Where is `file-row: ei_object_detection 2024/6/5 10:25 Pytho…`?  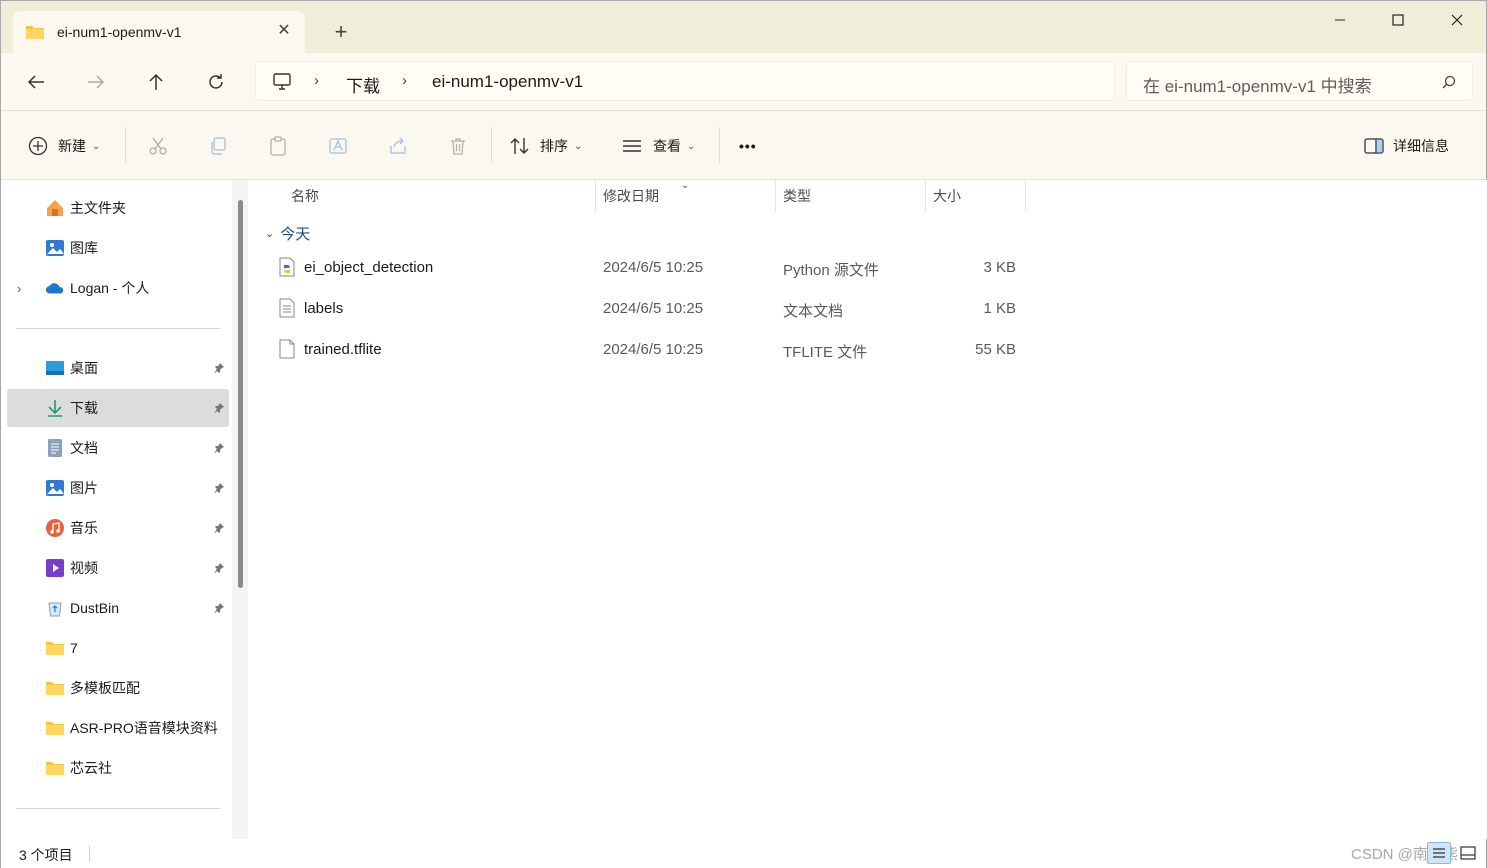
file-row: ei_object_detection 2024/6/5 10:25 Pytho… is located at coordinates (643, 268).